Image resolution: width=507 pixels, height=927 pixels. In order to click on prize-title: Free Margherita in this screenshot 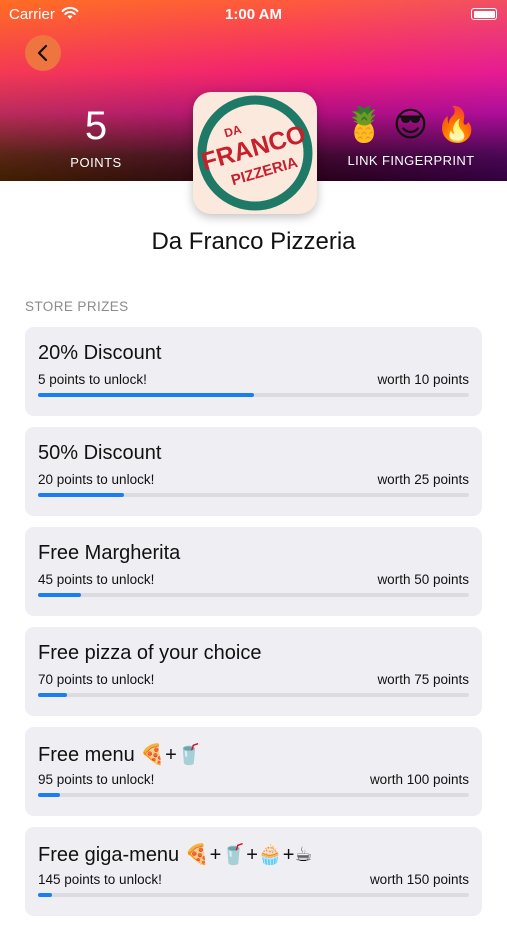, I will do `click(109, 553)`.